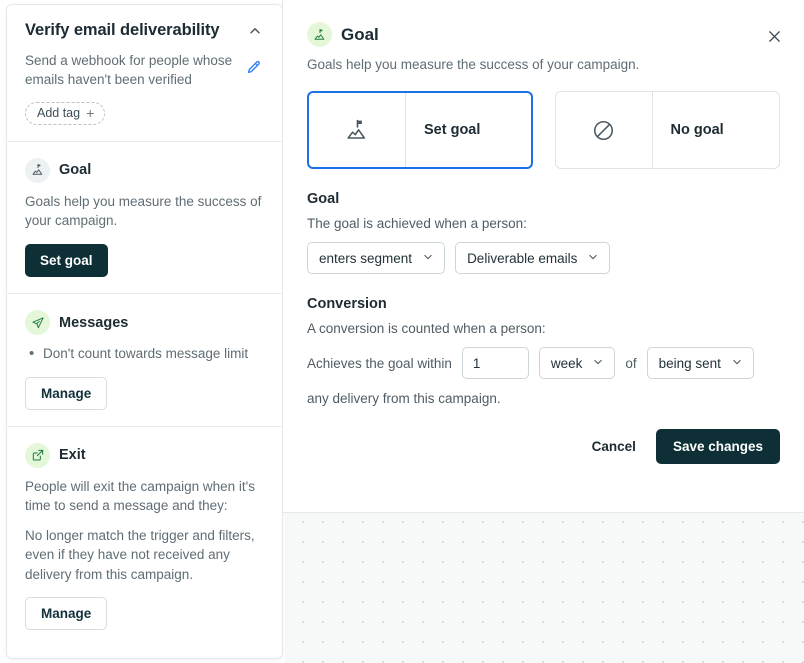 Image resolution: width=804 pixels, height=663 pixels. Describe the element at coordinates (543, 34) in the screenshot. I see `panel-header: Goal` at that location.